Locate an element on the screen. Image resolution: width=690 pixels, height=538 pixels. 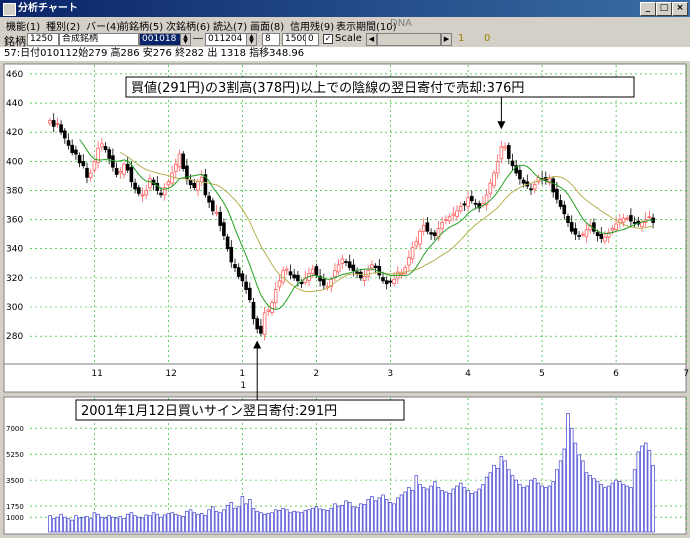
minimize-button: _ is located at coordinates (648, 9).